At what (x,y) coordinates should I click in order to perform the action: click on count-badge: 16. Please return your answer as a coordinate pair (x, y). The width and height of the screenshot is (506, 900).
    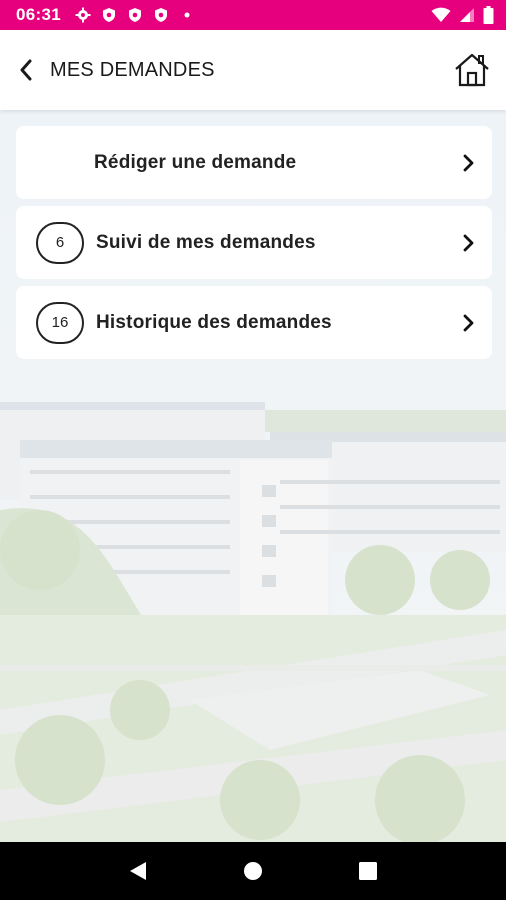
    Looking at the image, I should click on (60, 322).